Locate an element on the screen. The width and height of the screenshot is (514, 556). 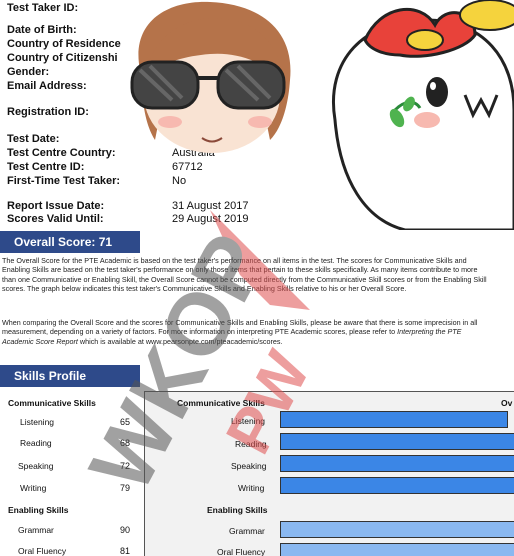
skill-score-listening: 65 is located at coordinates (125, 422).